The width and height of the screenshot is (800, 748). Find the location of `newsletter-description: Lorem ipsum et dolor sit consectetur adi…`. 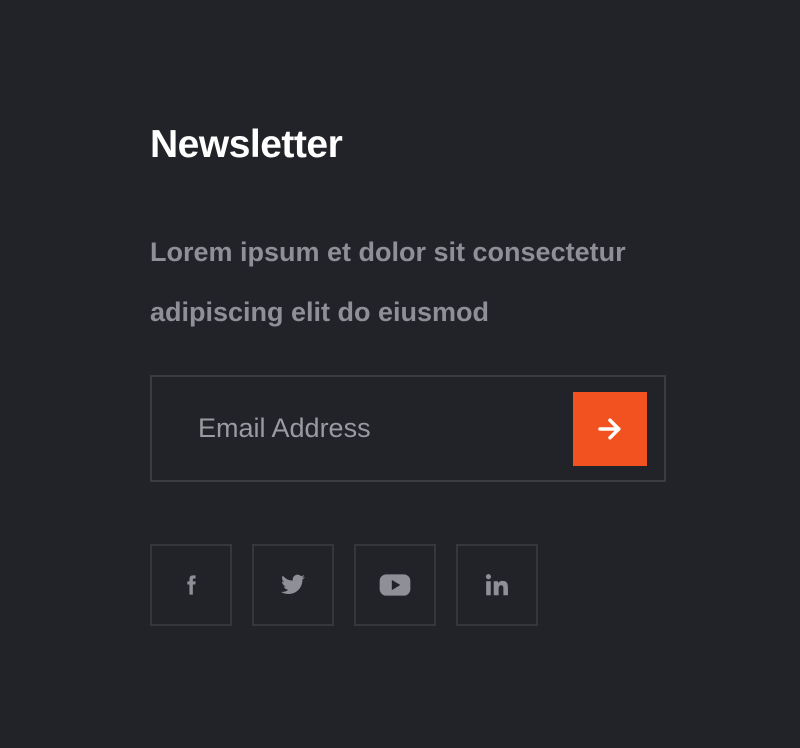

newsletter-description: Lorem ipsum et dolor sit consectetur adi… is located at coordinates (388, 282).